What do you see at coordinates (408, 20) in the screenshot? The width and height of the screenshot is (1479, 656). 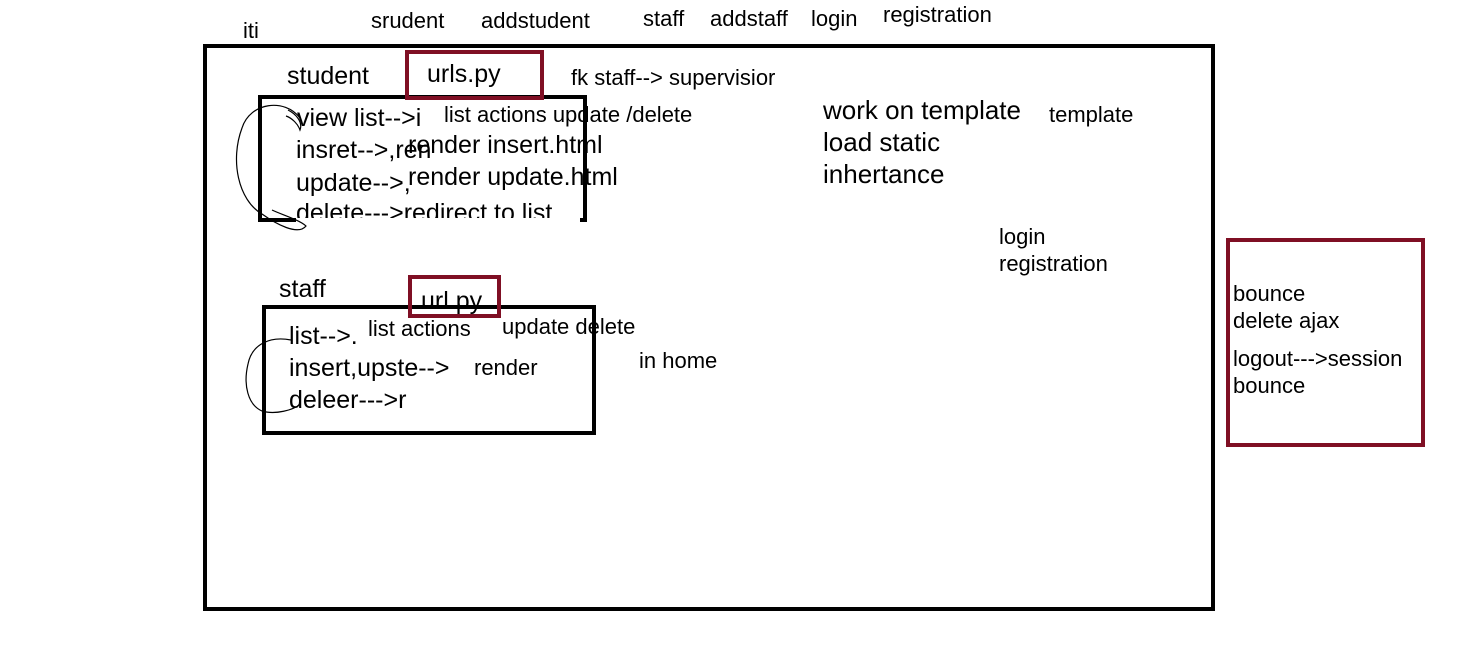 I see `nav-item-srudent: srudent` at bounding box center [408, 20].